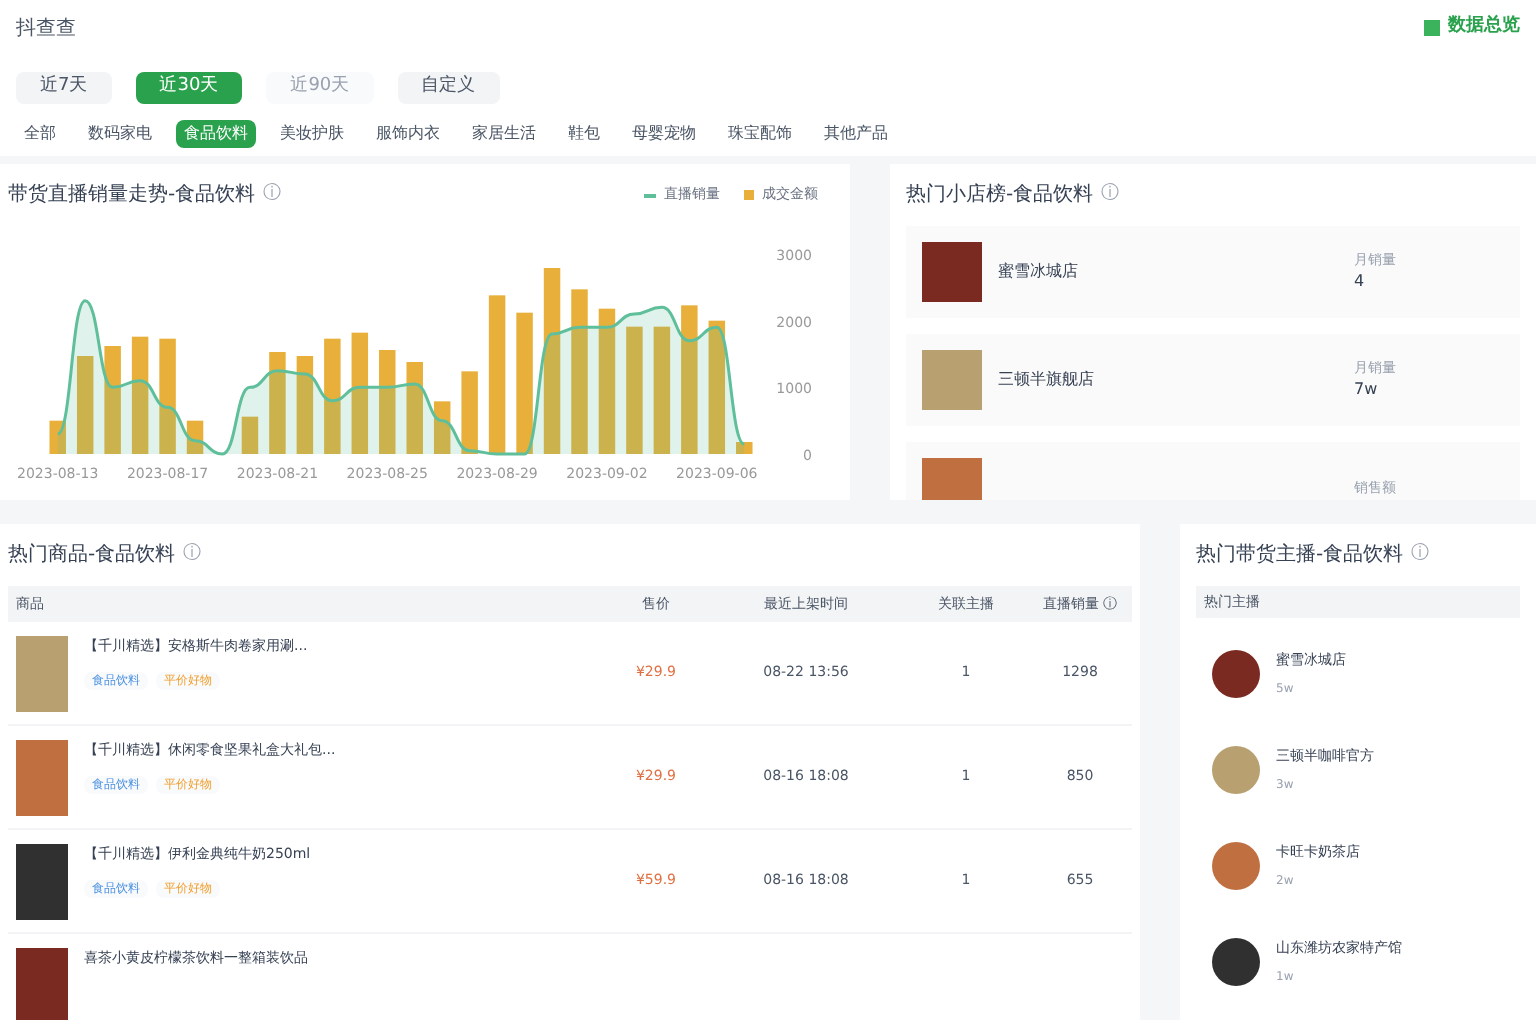  Describe the element at coordinates (1432, 28) in the screenshot. I see `grid-icon` at that location.